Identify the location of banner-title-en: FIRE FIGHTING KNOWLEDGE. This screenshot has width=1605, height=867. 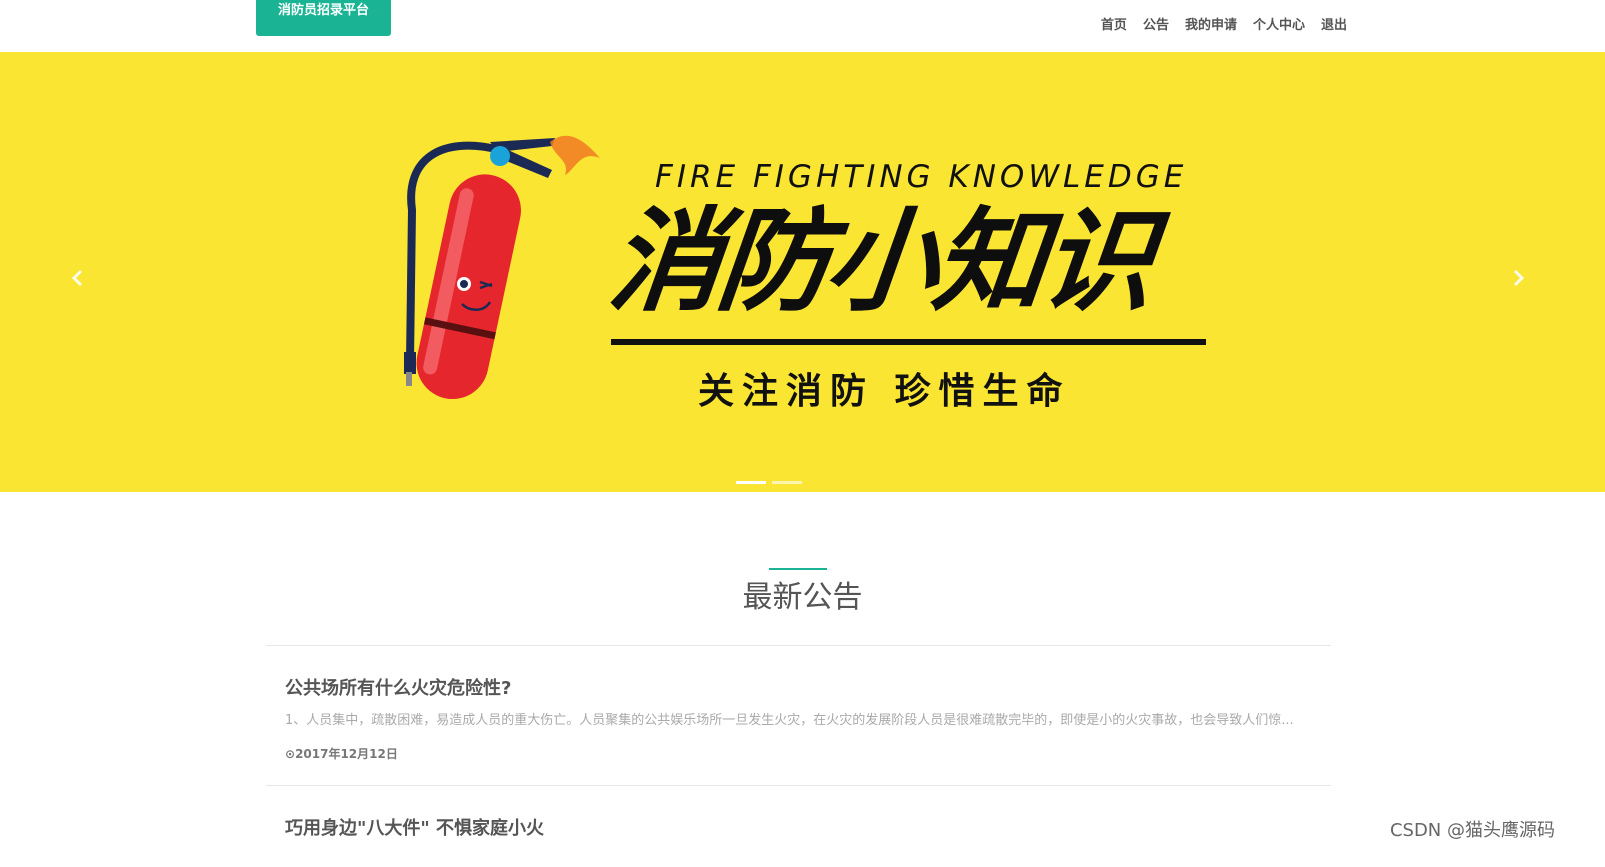
(921, 177).